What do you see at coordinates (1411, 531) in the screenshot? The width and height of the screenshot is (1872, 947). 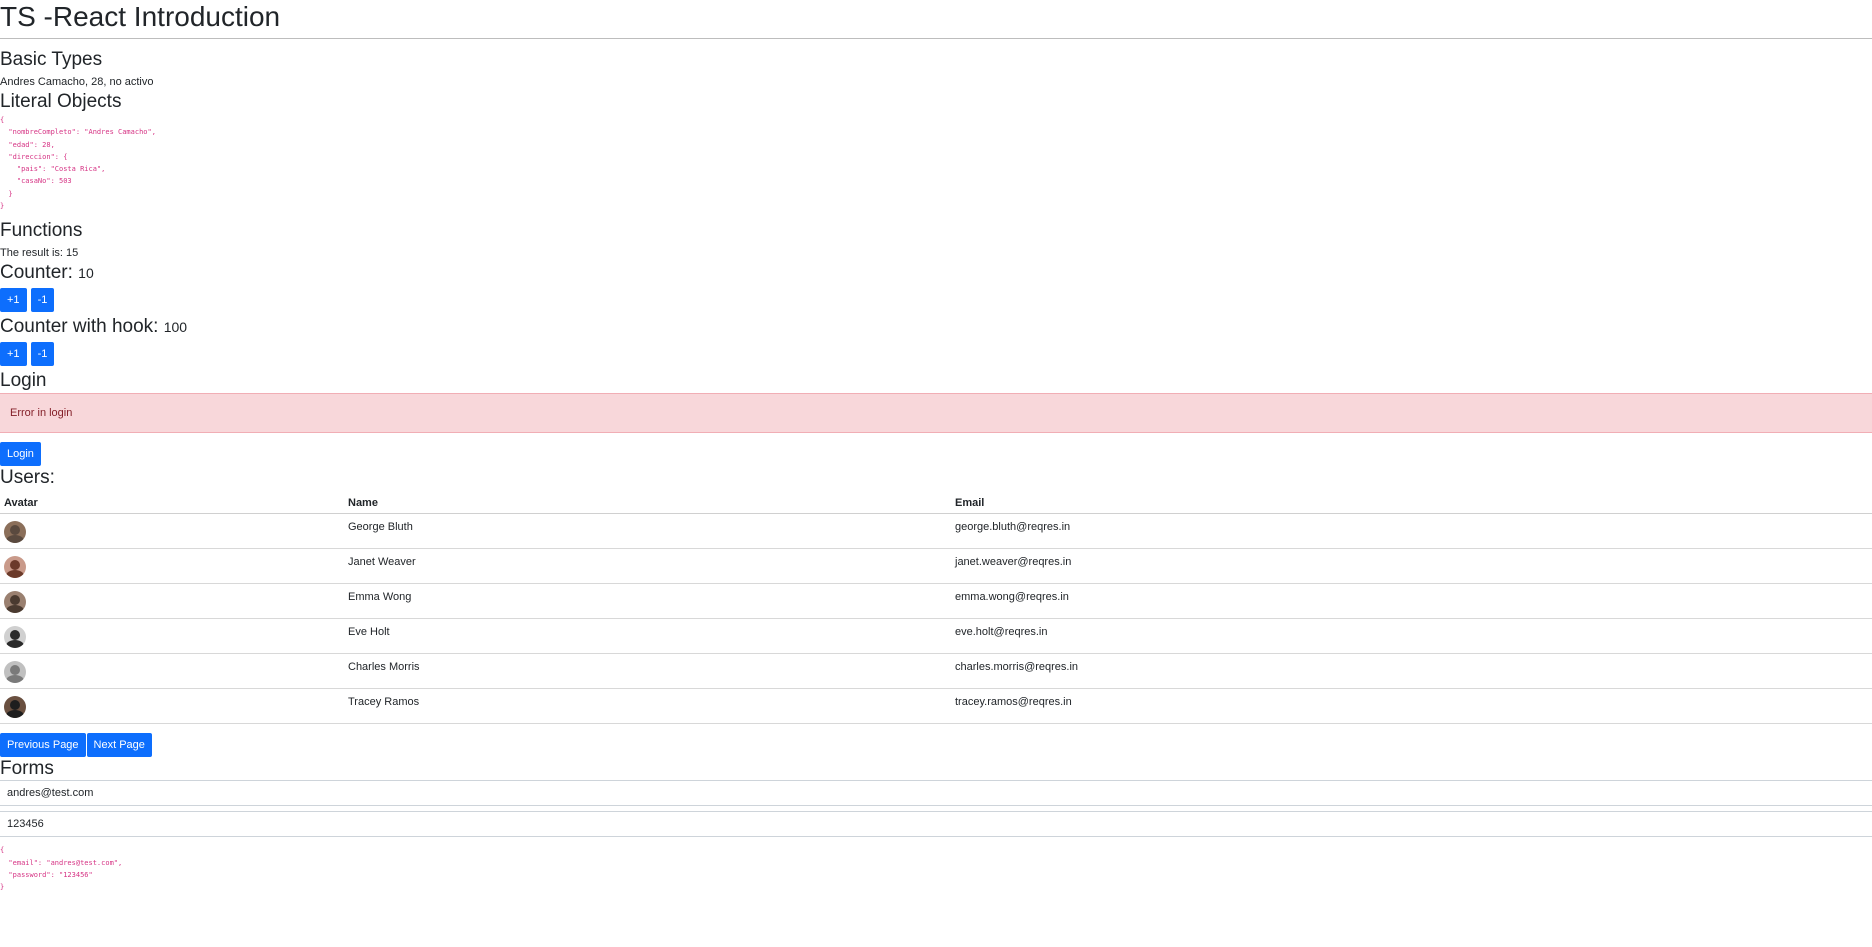 I see `user-email: george.bluth@reqres.in` at bounding box center [1411, 531].